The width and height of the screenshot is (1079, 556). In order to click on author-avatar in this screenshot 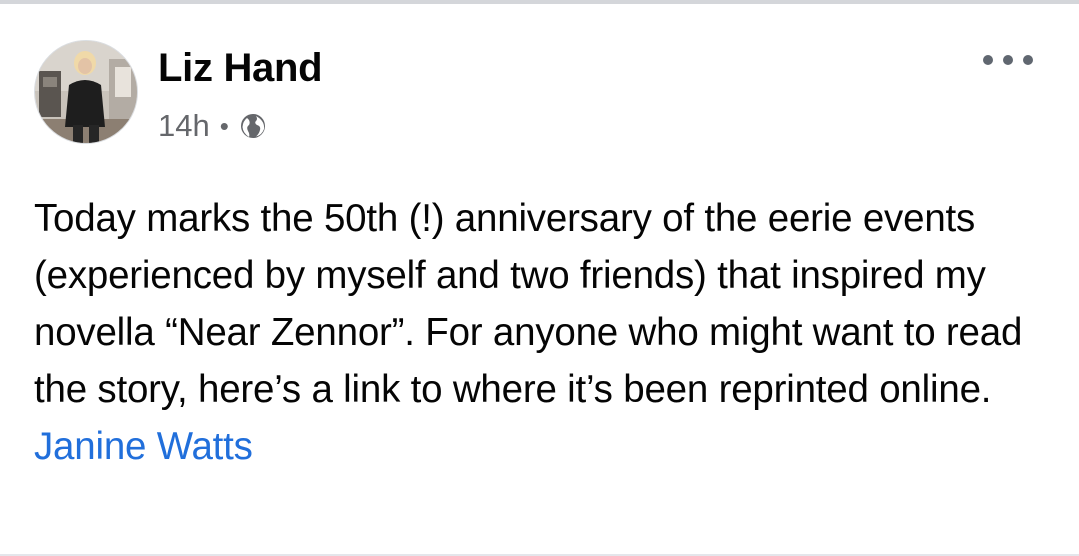, I will do `click(86, 92)`.